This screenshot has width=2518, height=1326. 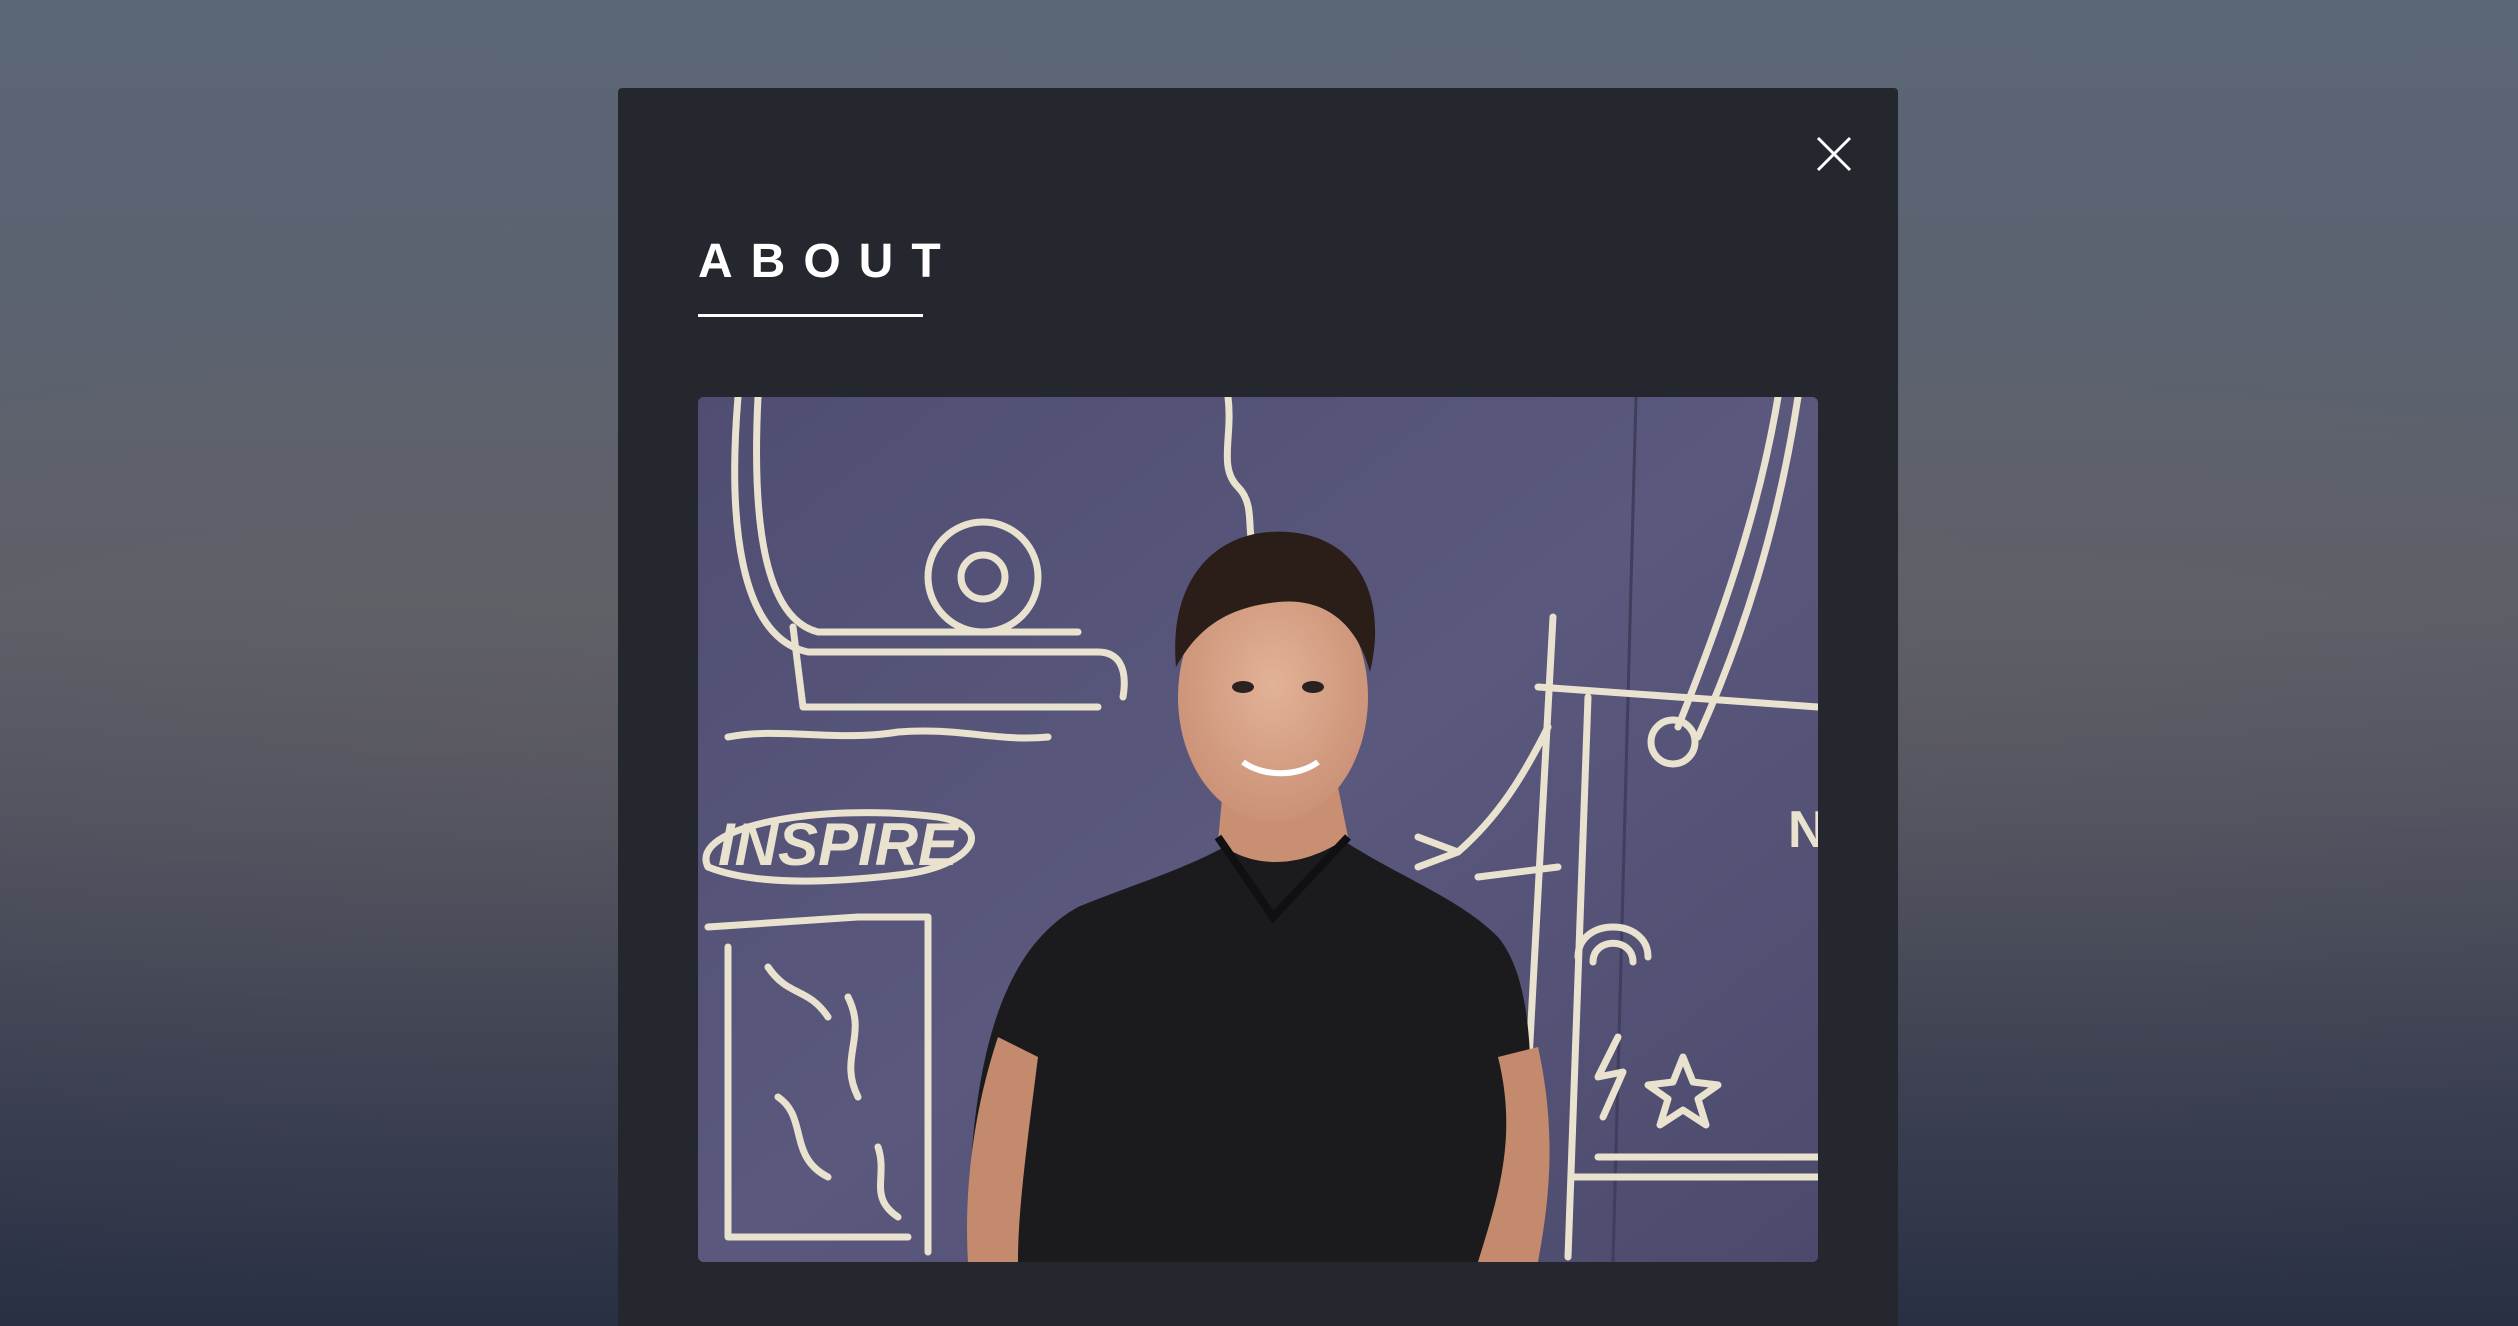 I want to click on close-button, so click(x=1834, y=154).